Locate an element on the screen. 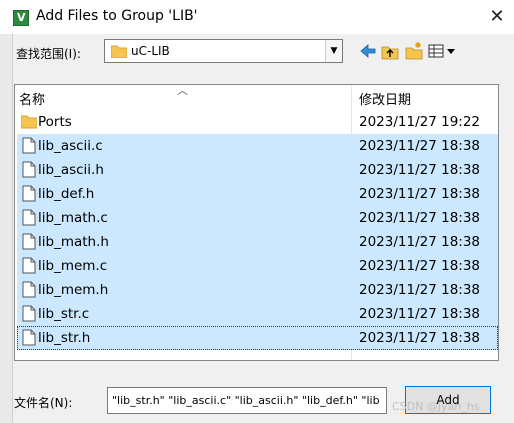  file-row: lib_str.h 2023/11/27 18:38 is located at coordinates (257, 338).